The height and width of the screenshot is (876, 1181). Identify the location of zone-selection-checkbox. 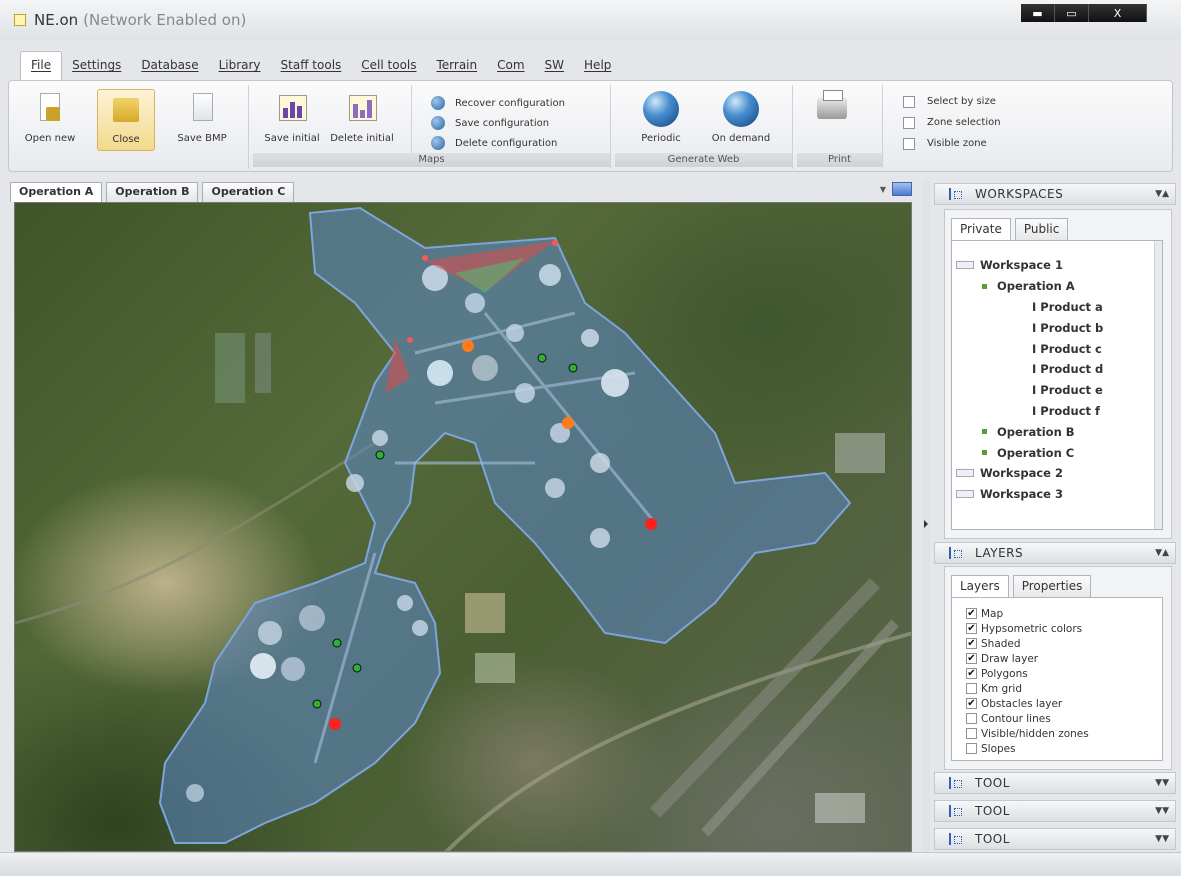
(909, 122).